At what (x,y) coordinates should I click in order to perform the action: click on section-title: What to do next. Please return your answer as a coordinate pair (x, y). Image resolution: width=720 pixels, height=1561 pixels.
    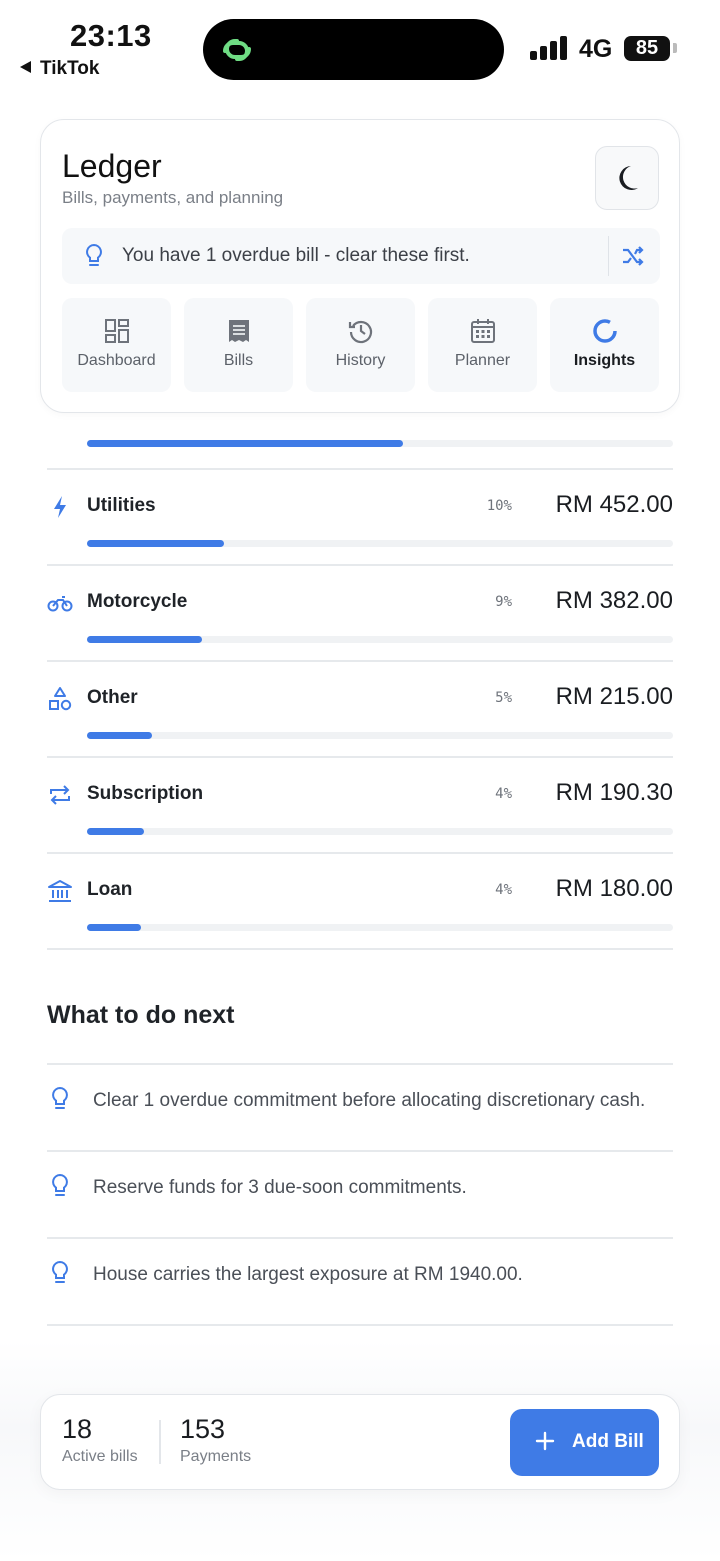
    Looking at the image, I should click on (141, 1015).